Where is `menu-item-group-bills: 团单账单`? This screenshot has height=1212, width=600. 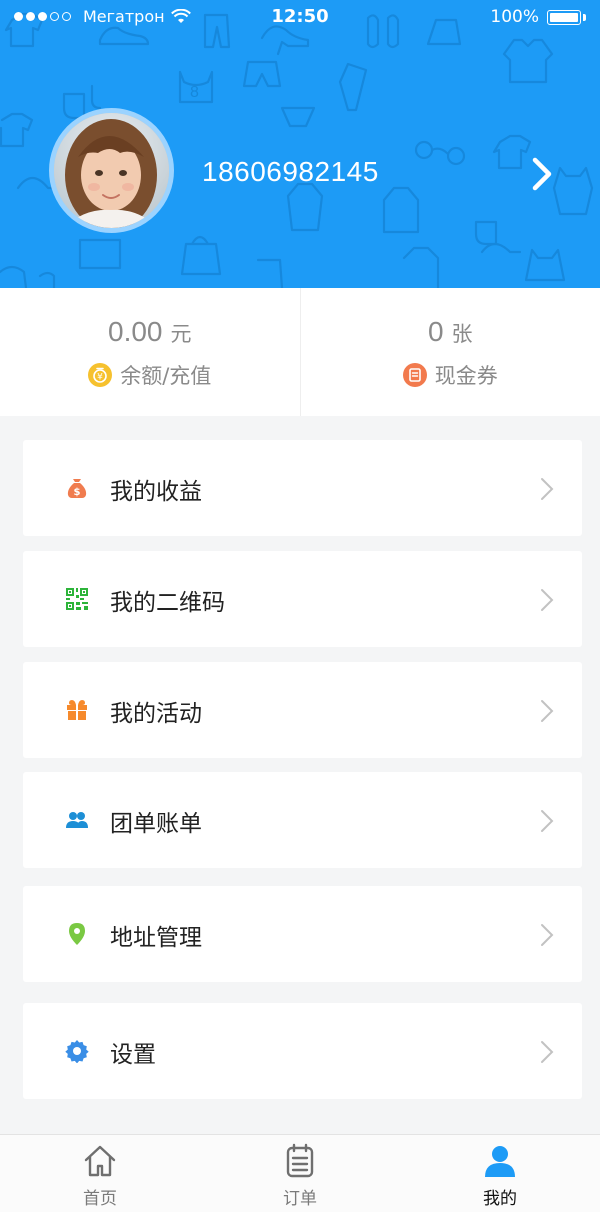
menu-item-group-bills: 团单账单 is located at coordinates (302, 820).